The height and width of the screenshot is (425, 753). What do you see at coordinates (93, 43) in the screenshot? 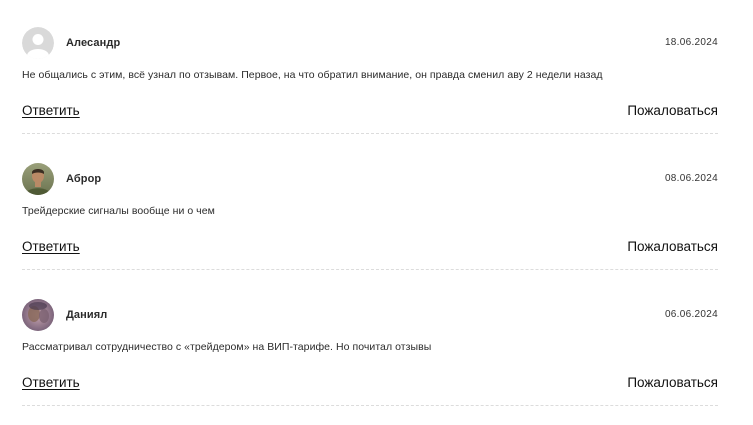
I see `comment-author: Алесандр` at bounding box center [93, 43].